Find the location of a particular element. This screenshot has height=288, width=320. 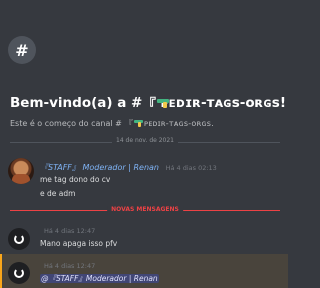

new-messages-divider: NOVAS MENSAGENS is located at coordinates (145, 209).